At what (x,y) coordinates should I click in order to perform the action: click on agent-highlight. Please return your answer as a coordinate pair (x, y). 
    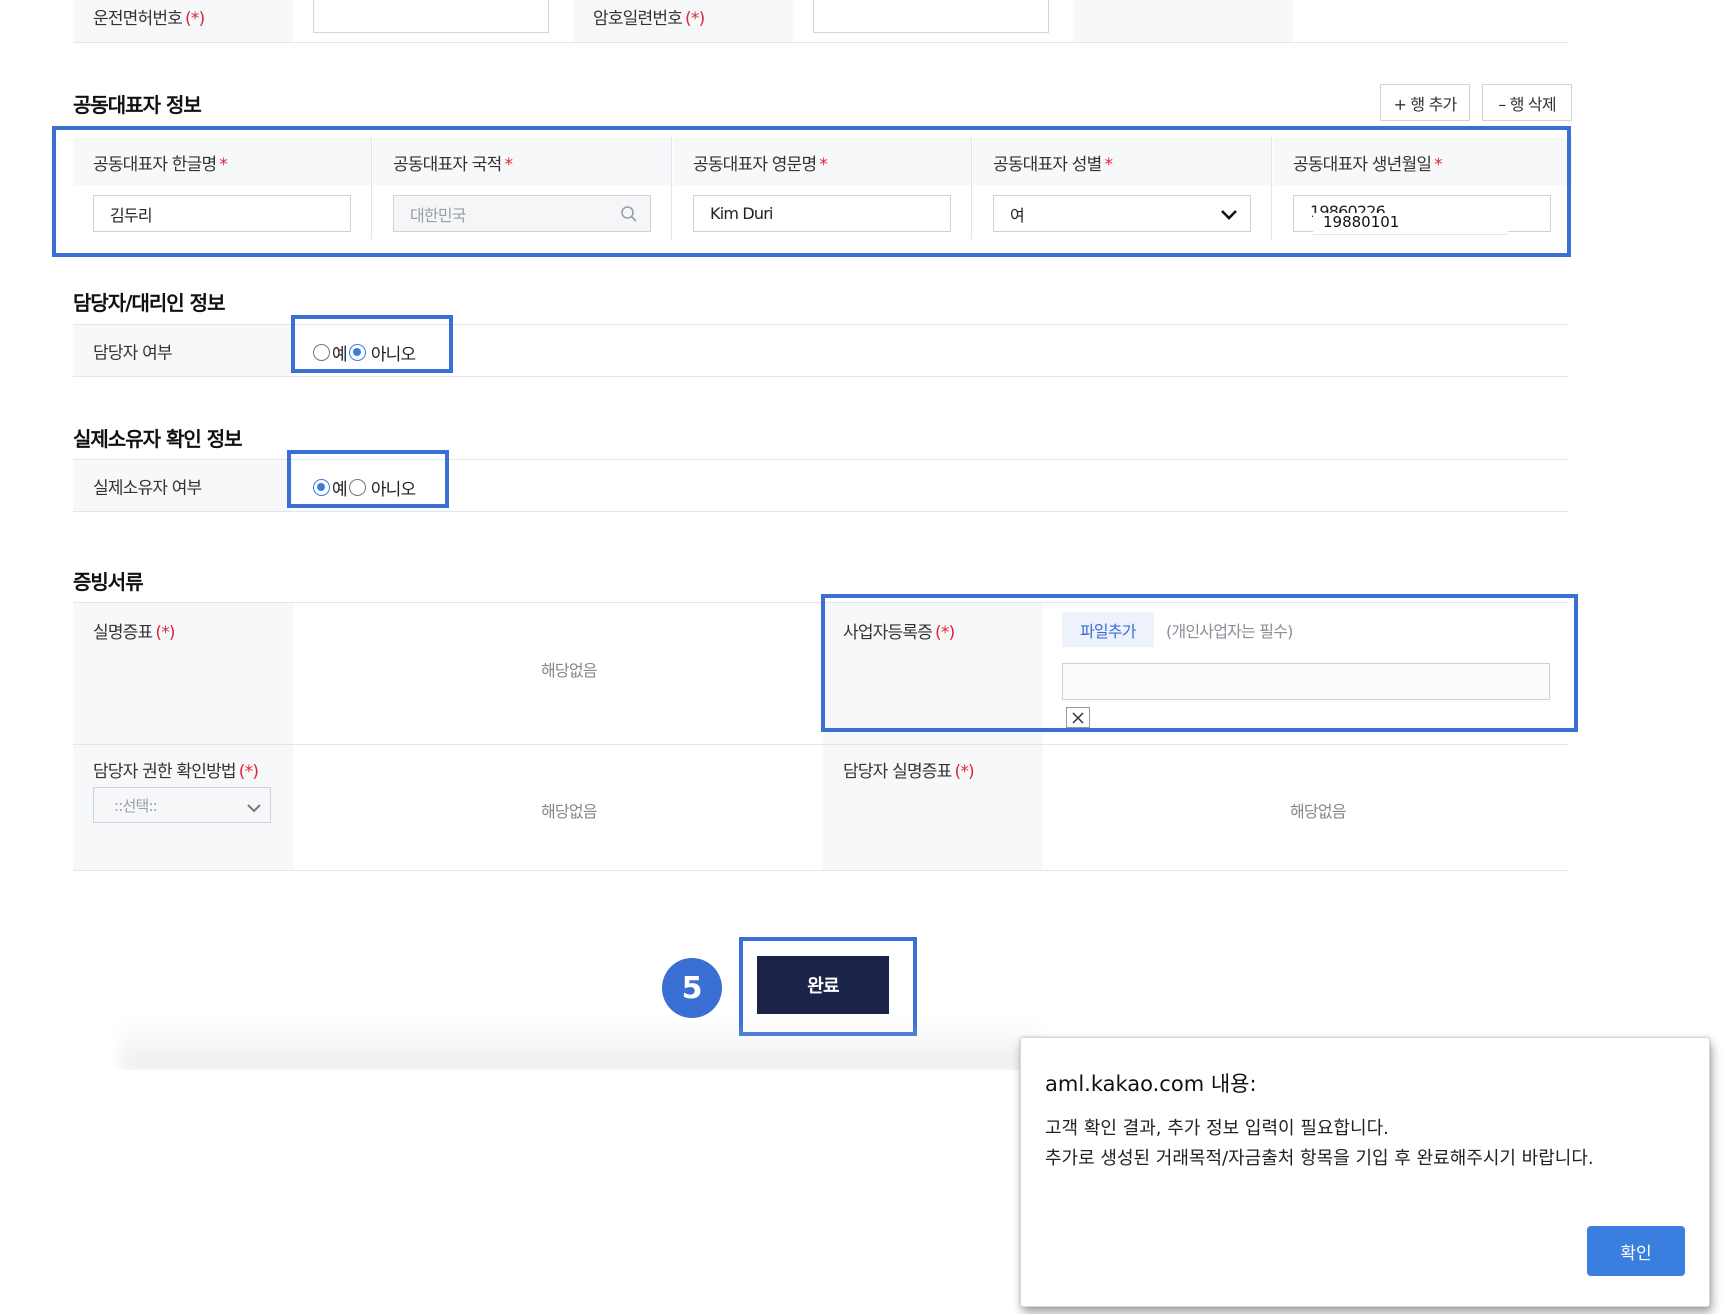
    Looking at the image, I should click on (372, 344).